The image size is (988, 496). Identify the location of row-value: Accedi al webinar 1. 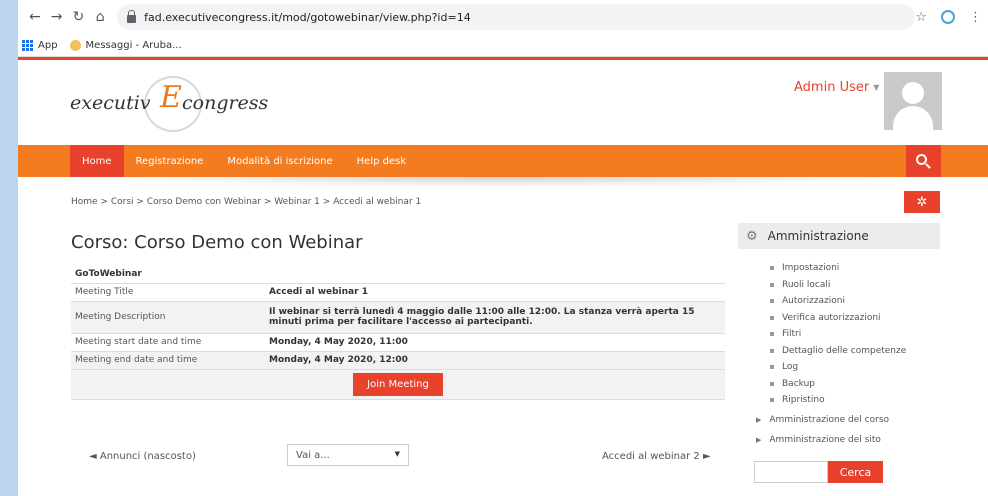
(495, 291).